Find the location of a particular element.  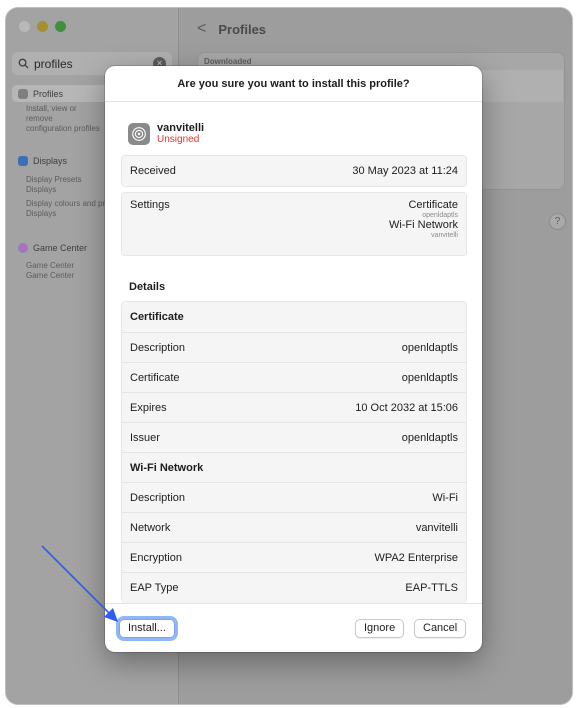

profiles-icon is located at coordinates (23, 93).